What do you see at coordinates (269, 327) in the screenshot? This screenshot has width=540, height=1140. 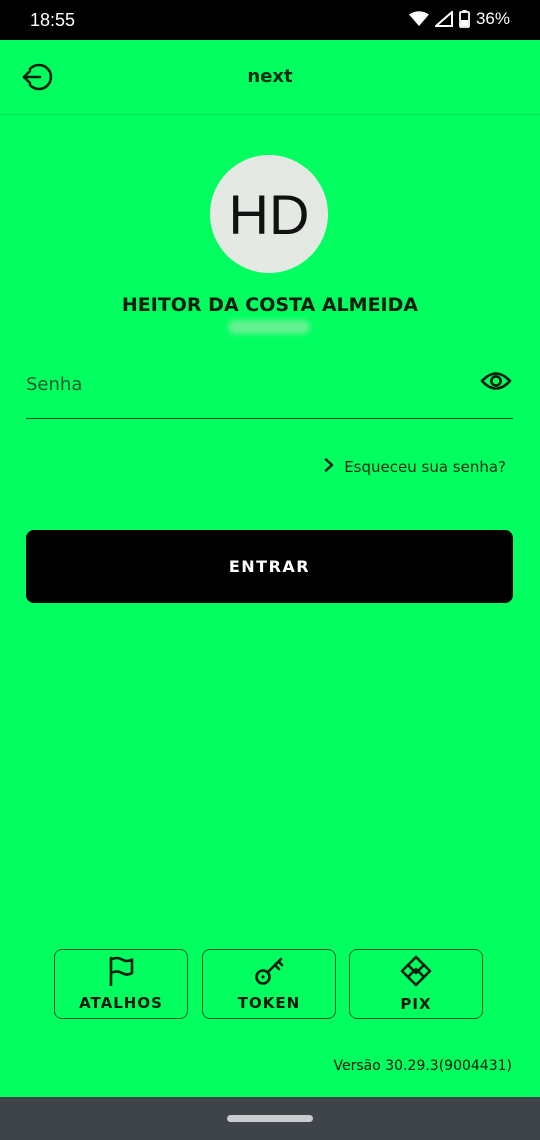 I see `redacted-blur` at bounding box center [269, 327].